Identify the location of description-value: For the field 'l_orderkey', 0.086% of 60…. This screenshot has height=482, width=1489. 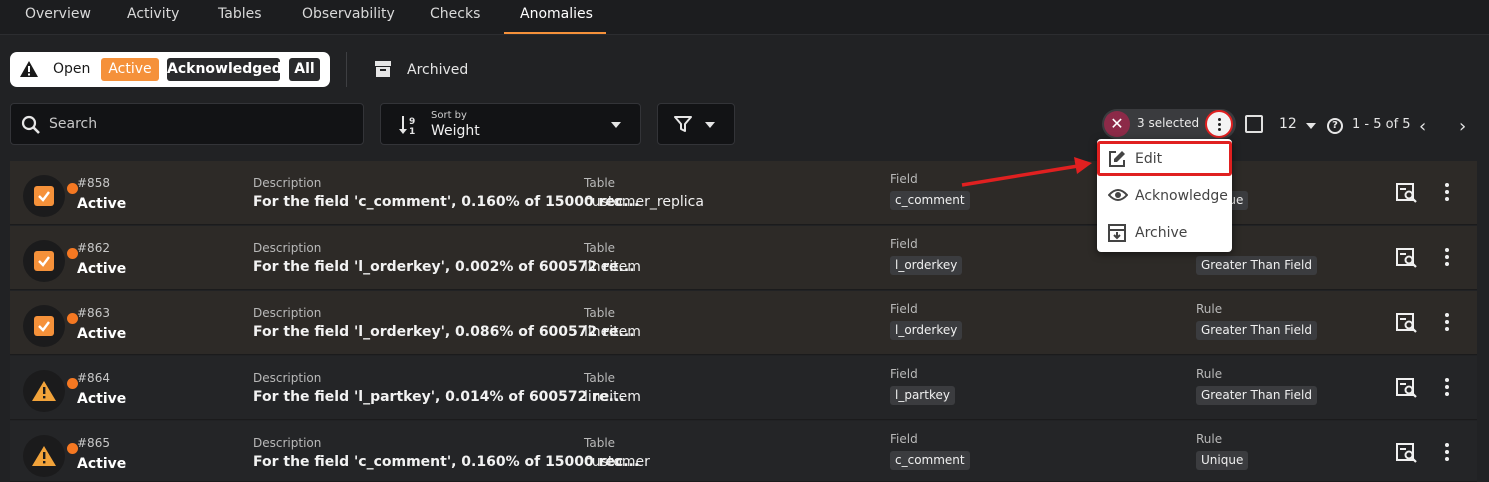
(444, 332).